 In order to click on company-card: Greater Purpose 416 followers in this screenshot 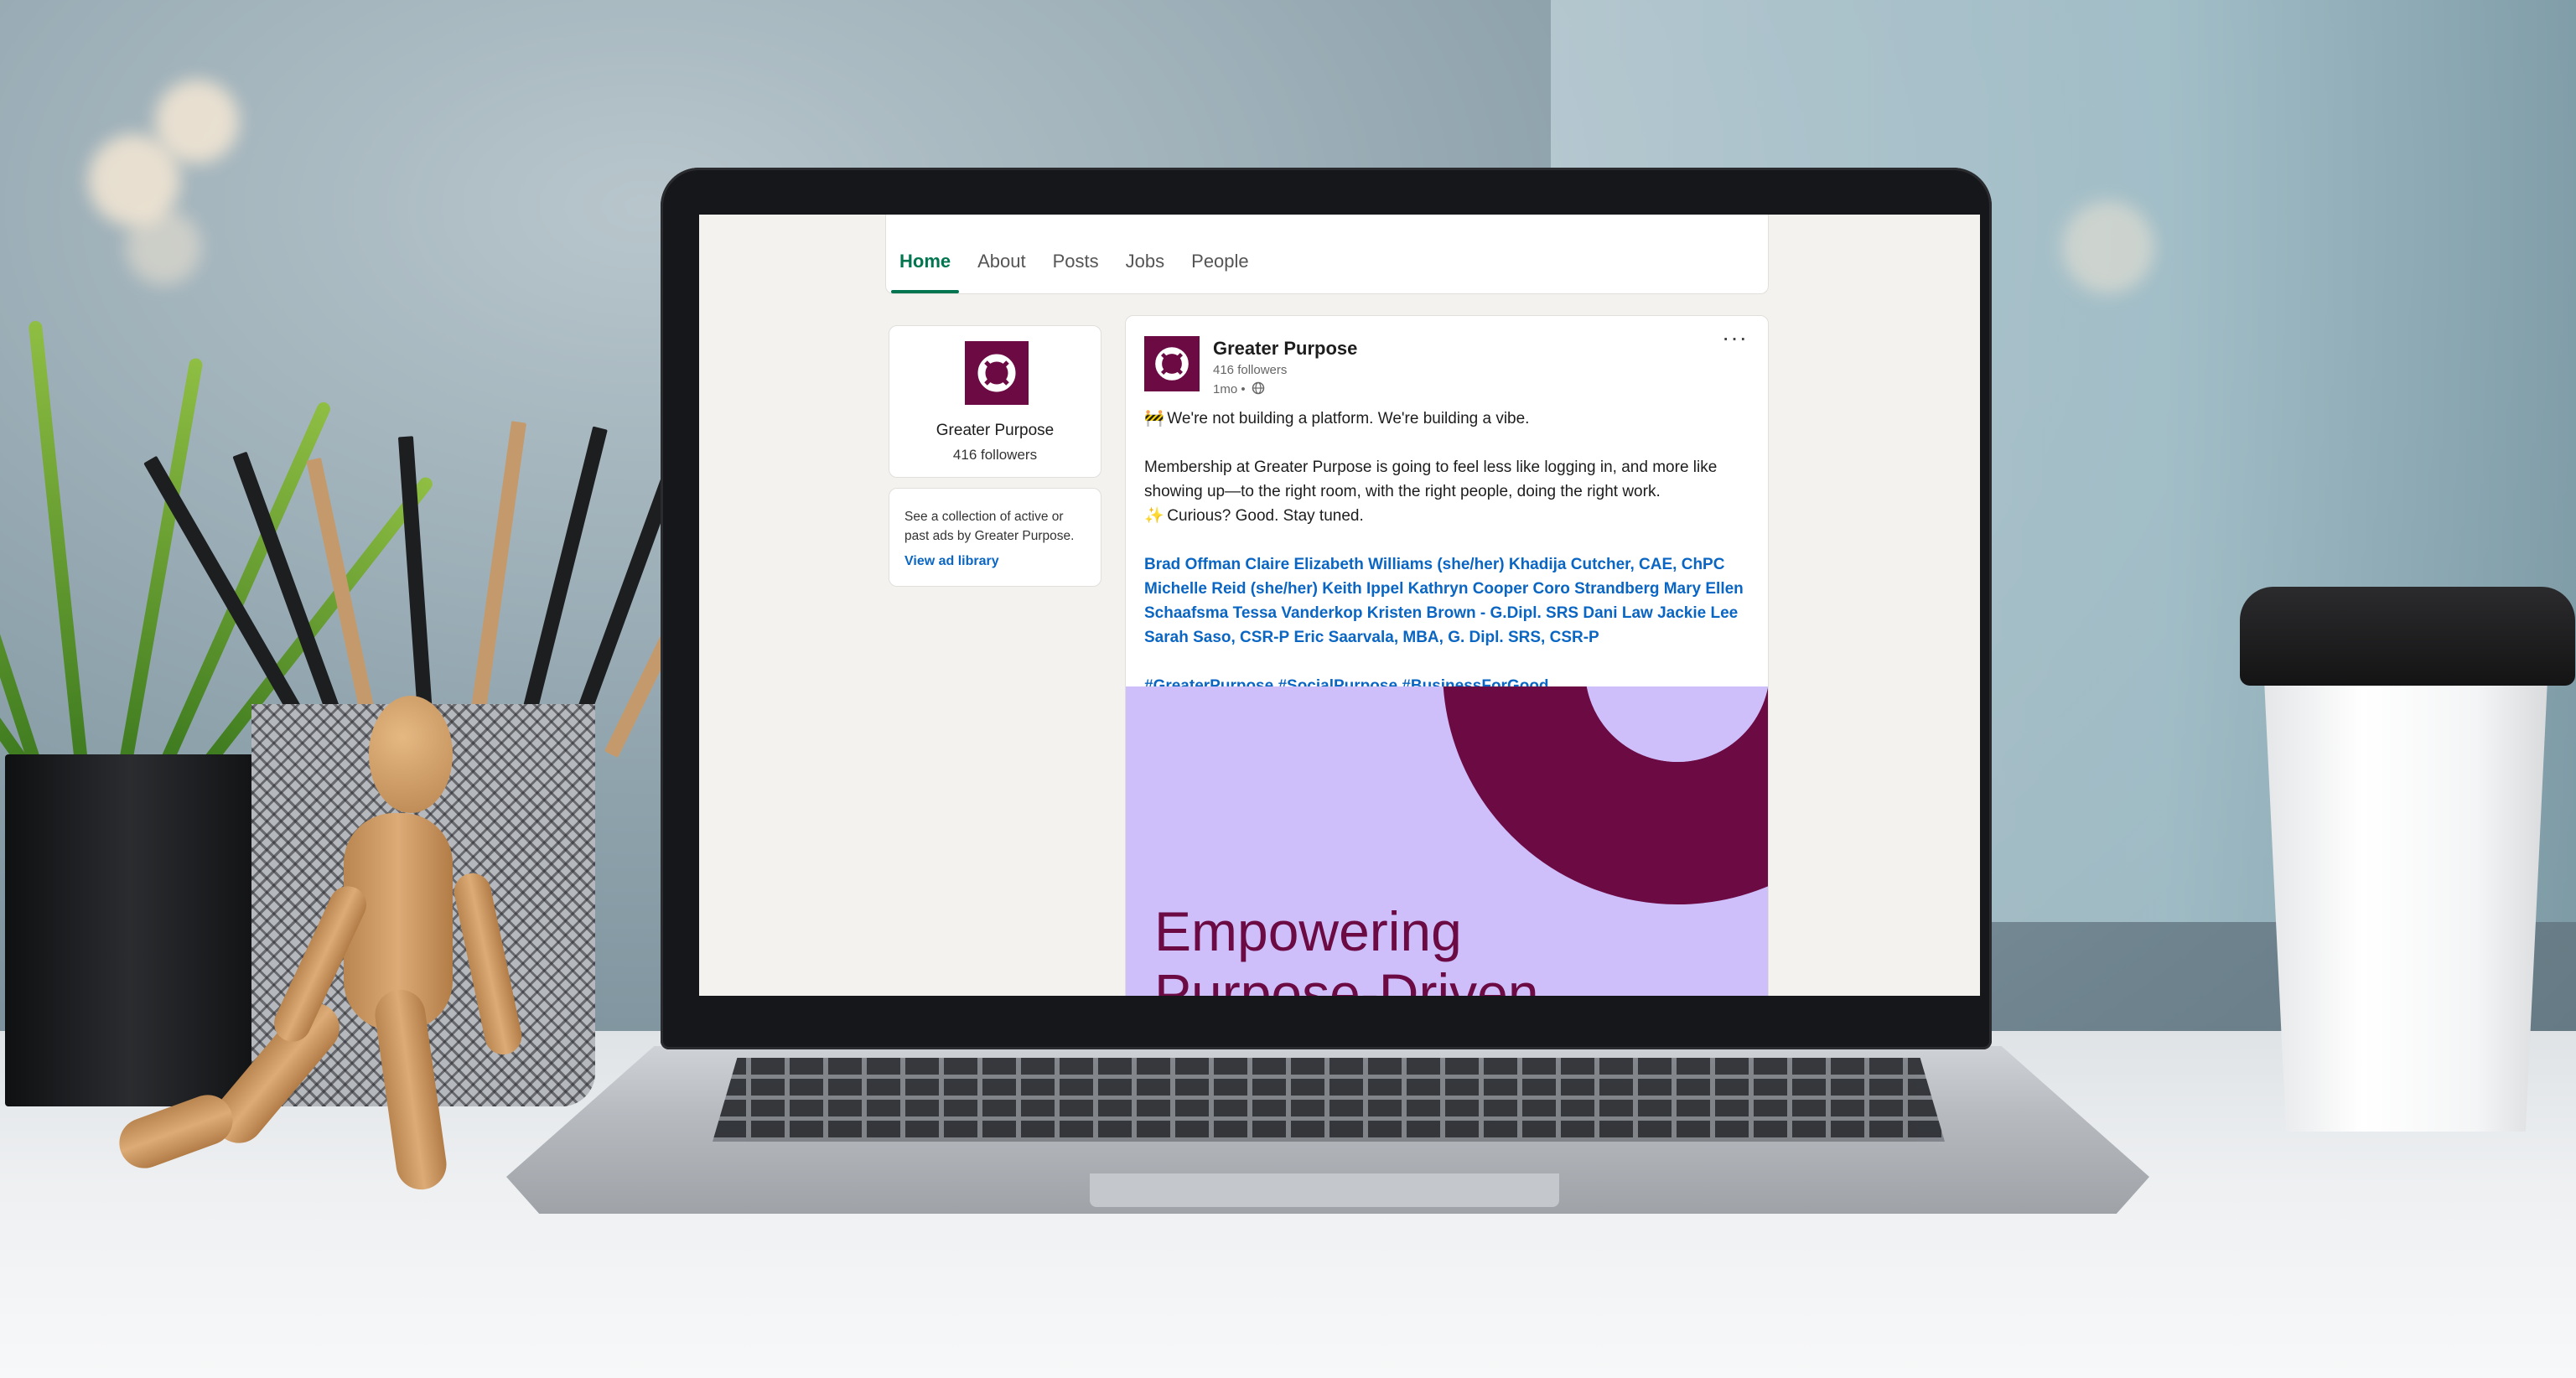, I will do `click(995, 402)`.